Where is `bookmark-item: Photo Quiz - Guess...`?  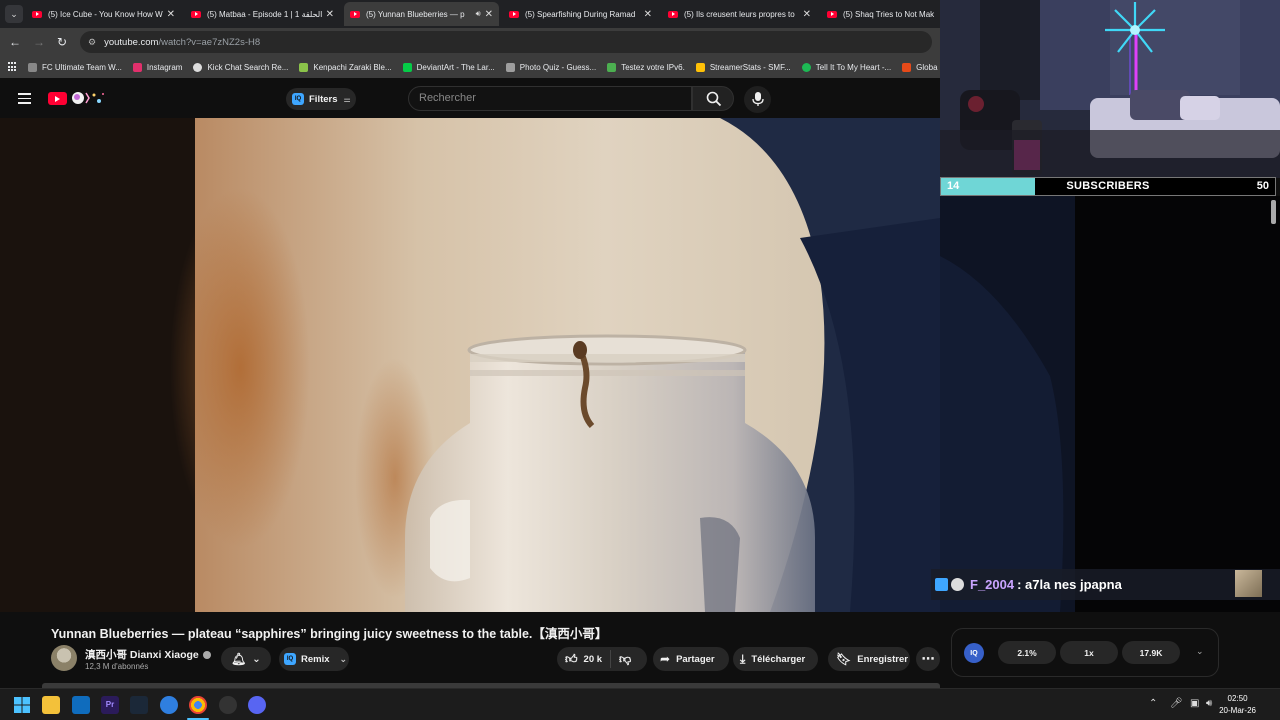
bookmark-item: Photo Quiz - Guess... is located at coordinates (550, 67).